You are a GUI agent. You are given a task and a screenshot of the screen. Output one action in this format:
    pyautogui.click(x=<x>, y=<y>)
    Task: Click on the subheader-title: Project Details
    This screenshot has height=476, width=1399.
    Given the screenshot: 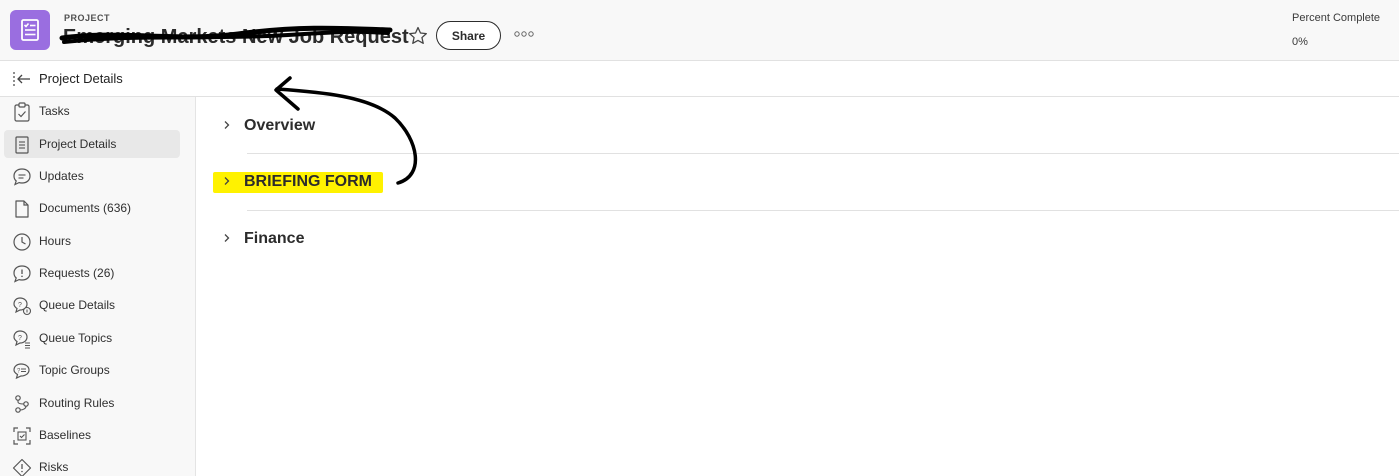 What is the action you would take?
    pyautogui.click(x=81, y=78)
    